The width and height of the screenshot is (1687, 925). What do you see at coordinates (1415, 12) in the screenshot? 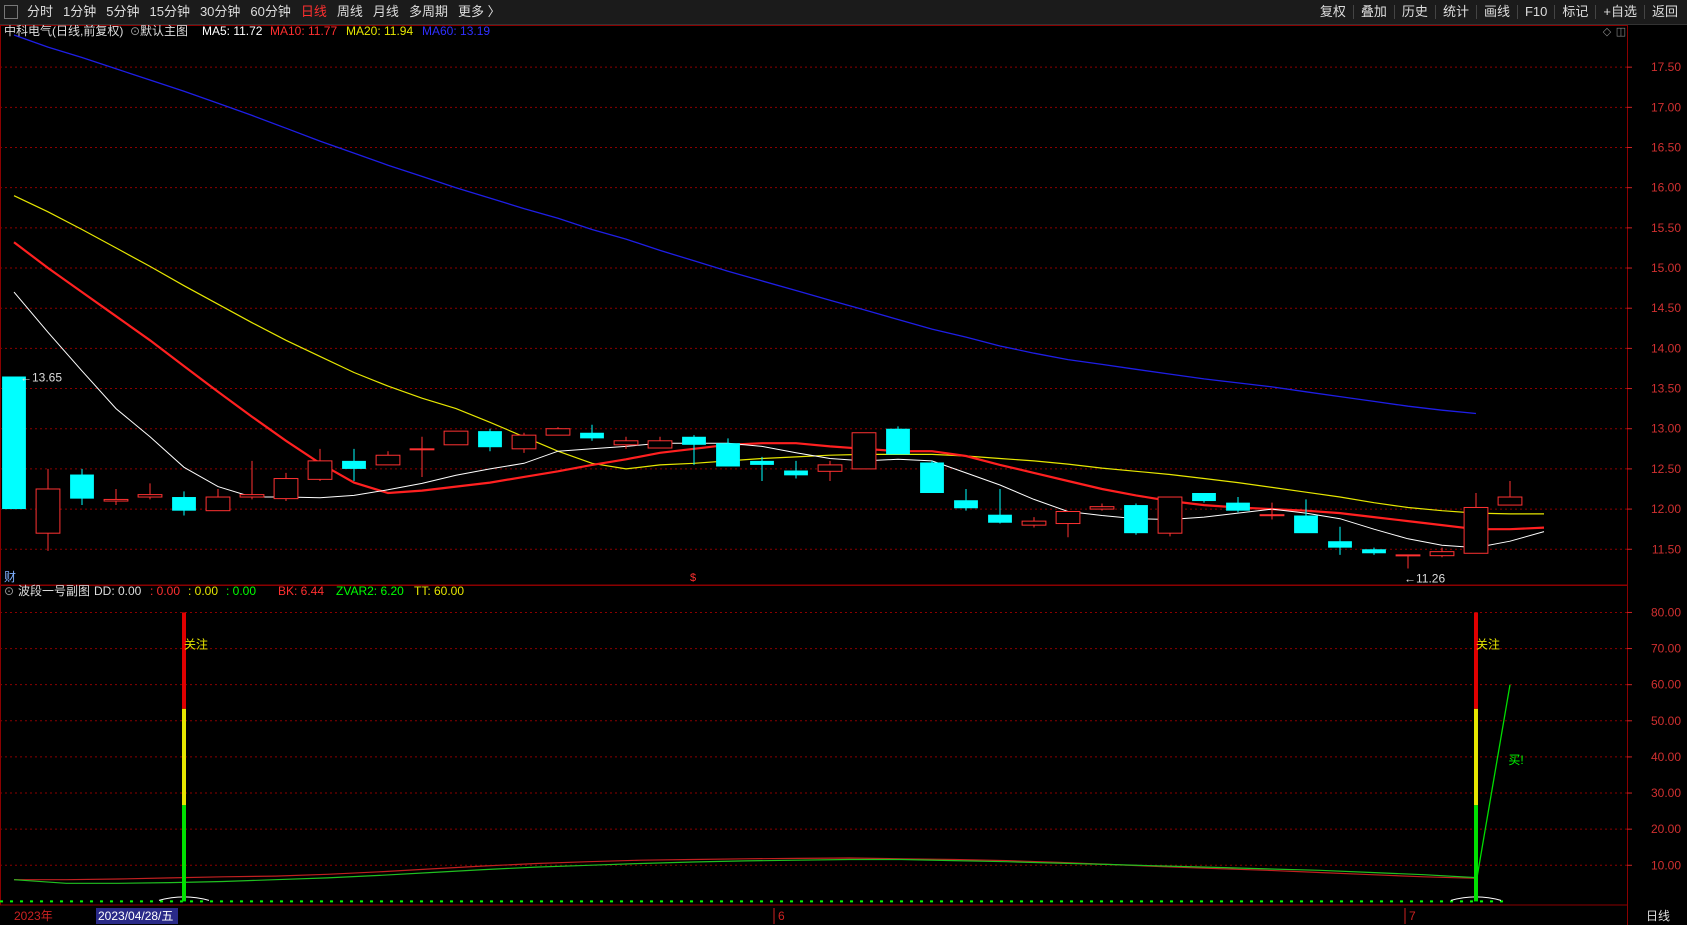
I see `toolbar-button-2: 历史` at bounding box center [1415, 12].